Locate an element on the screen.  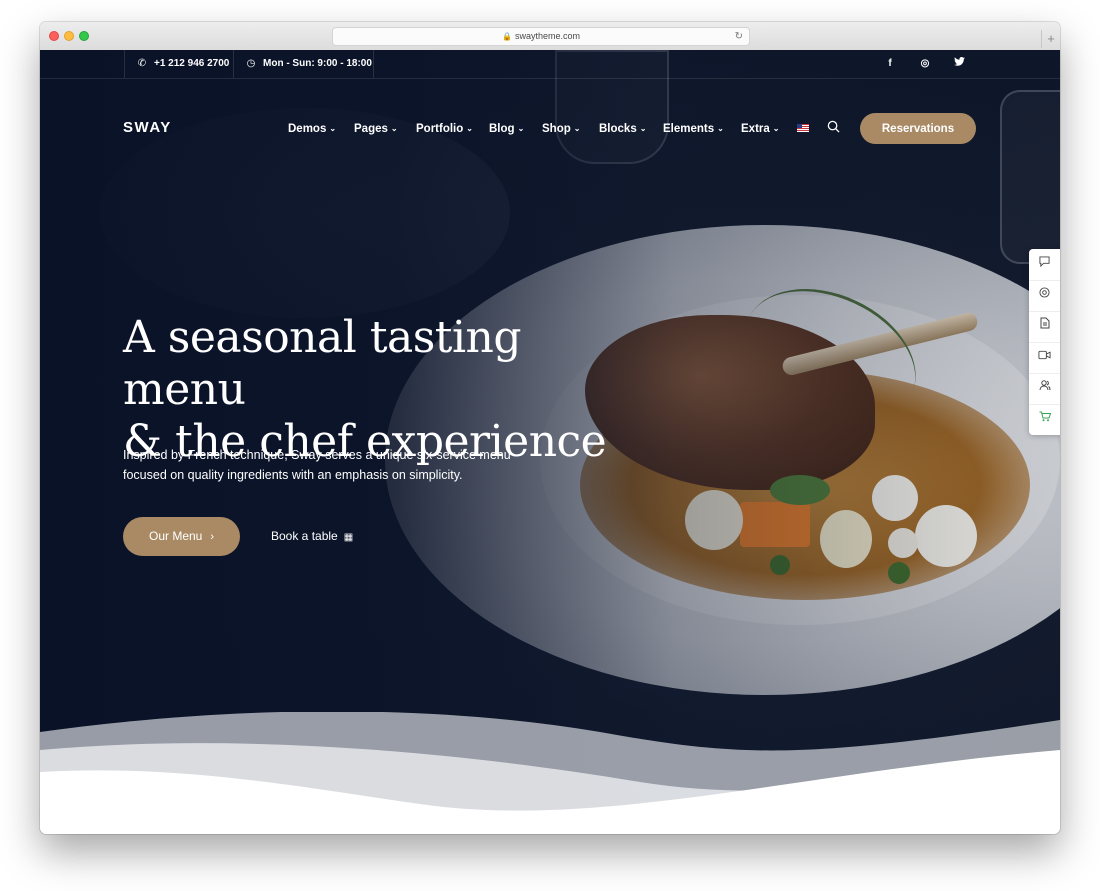
side-toolbar is located at coordinates (1044, 342).